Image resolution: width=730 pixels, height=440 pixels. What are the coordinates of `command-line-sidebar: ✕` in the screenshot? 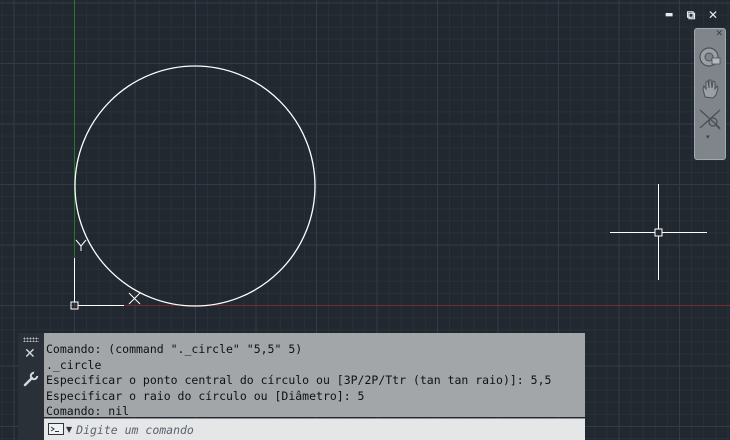 It's located at (31, 386).